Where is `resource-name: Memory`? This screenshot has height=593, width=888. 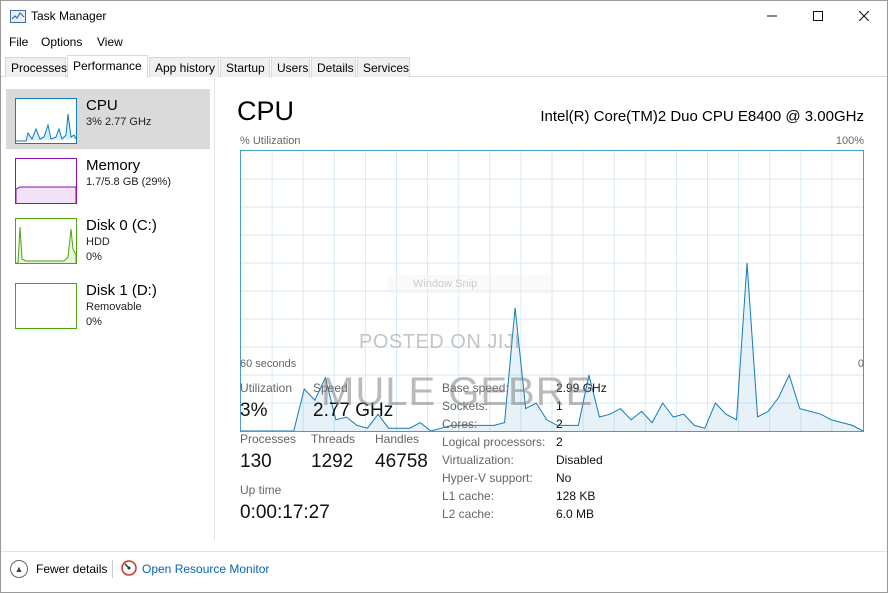
resource-name: Memory is located at coordinates (113, 165).